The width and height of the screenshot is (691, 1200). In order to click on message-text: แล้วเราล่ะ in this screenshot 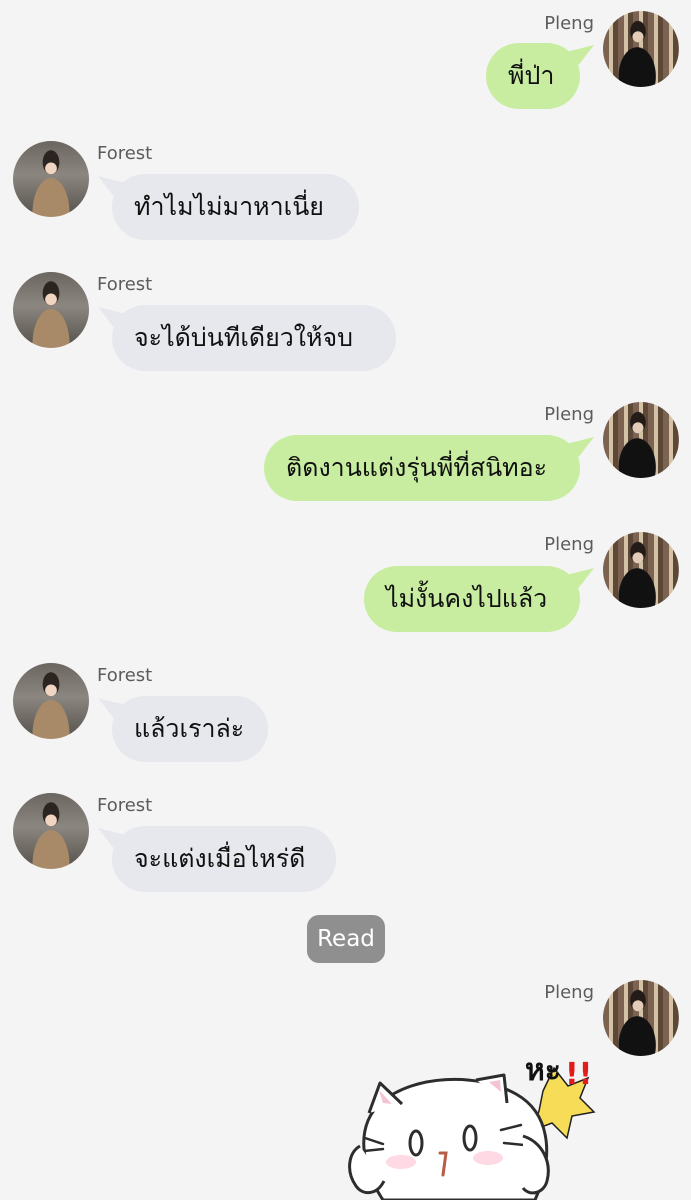, I will do `click(189, 728)`.